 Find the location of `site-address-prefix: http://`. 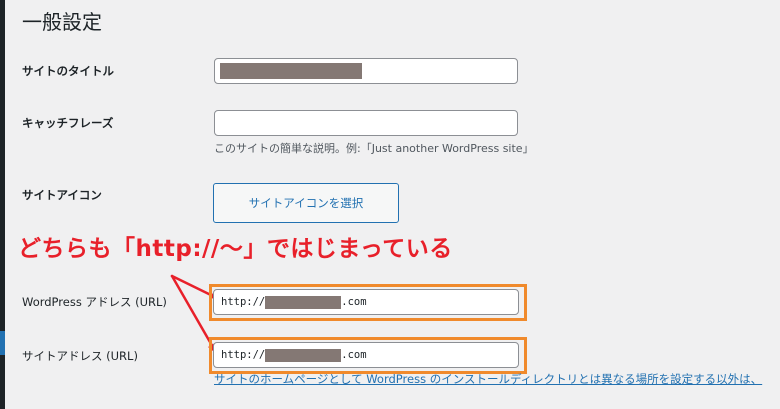

site-address-prefix: http:// is located at coordinates (243, 355).